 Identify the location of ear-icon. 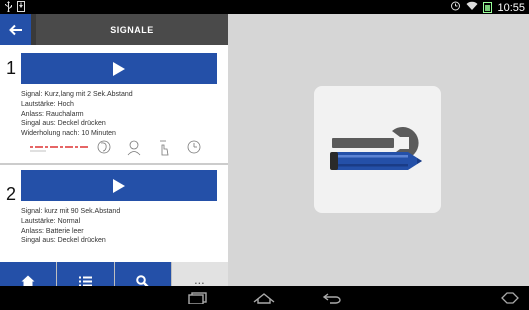
(104, 147).